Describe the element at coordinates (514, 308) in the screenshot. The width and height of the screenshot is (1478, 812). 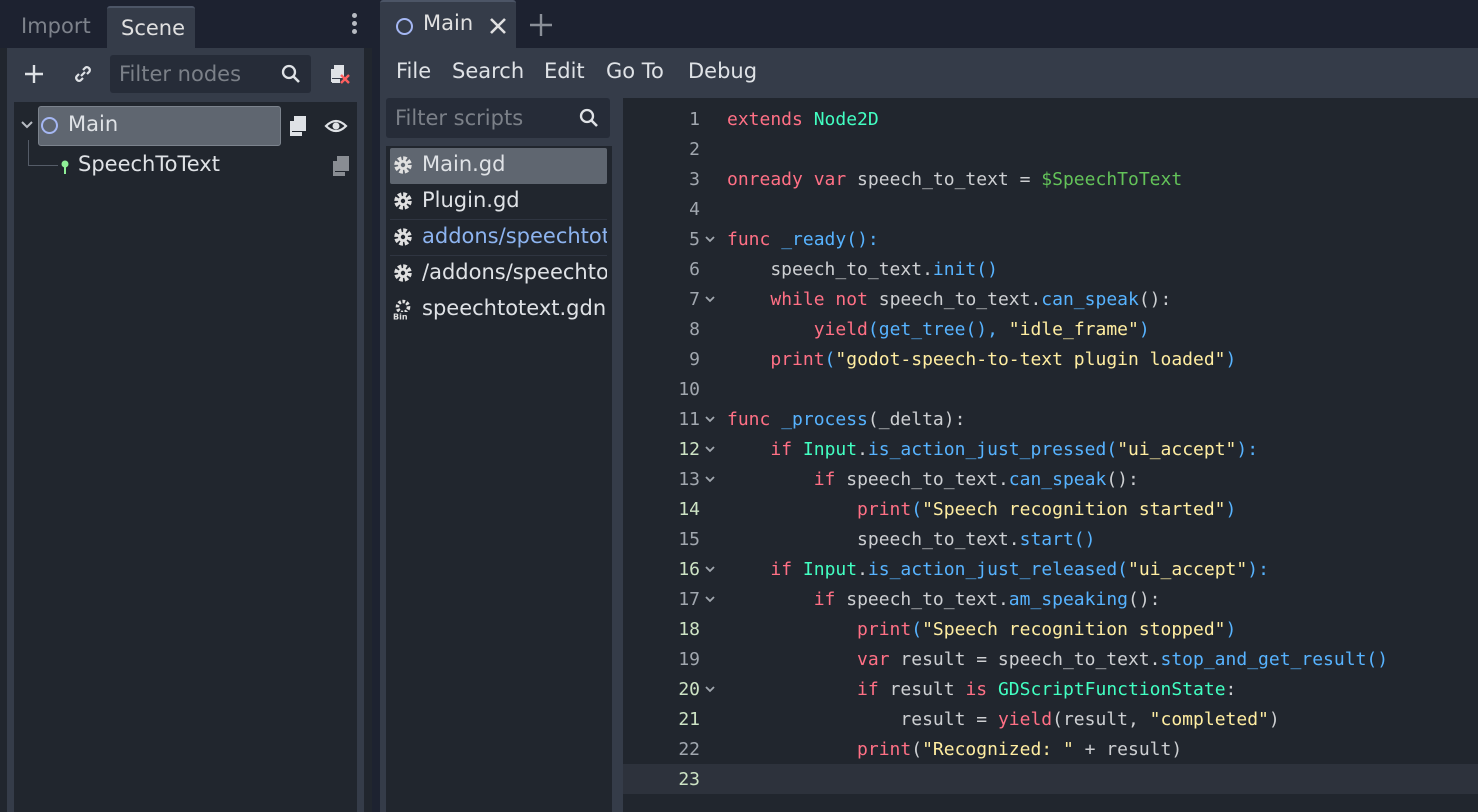
I see `script-item-label: speechtotext.gdns` at that location.